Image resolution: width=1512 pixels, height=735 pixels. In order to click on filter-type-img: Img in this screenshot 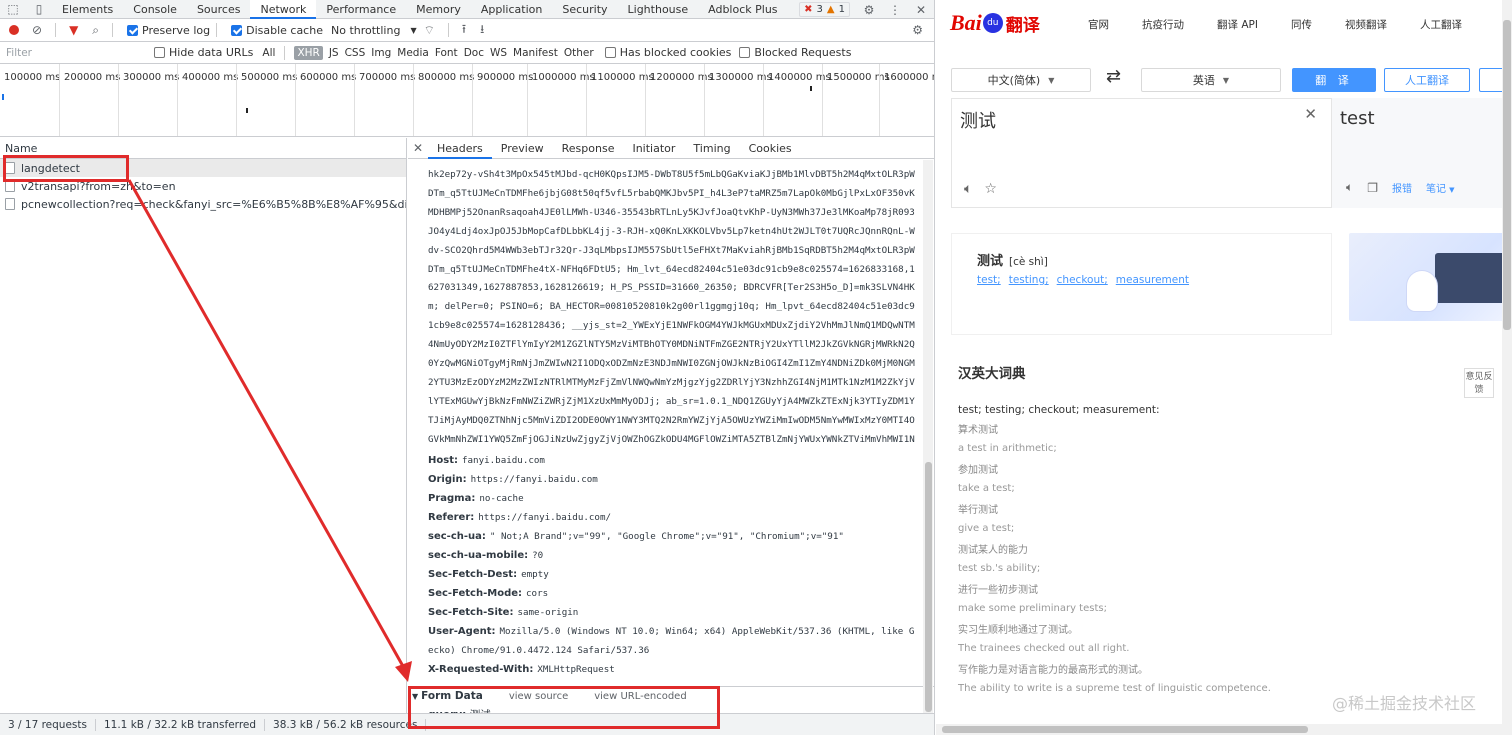, I will do `click(381, 53)`.